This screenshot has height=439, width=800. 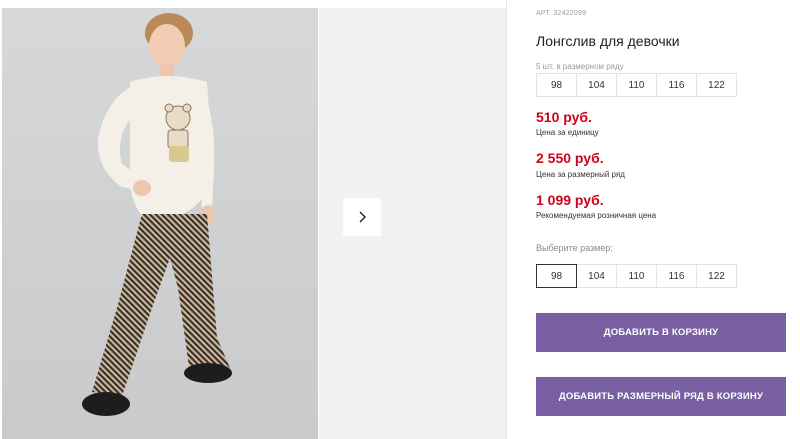 What do you see at coordinates (661, 396) in the screenshot?
I see `add-series-to-cart-button: ДОБАВИТЬ РАЗМЕРНЫЙ РЯД В КОРЗИНУ` at bounding box center [661, 396].